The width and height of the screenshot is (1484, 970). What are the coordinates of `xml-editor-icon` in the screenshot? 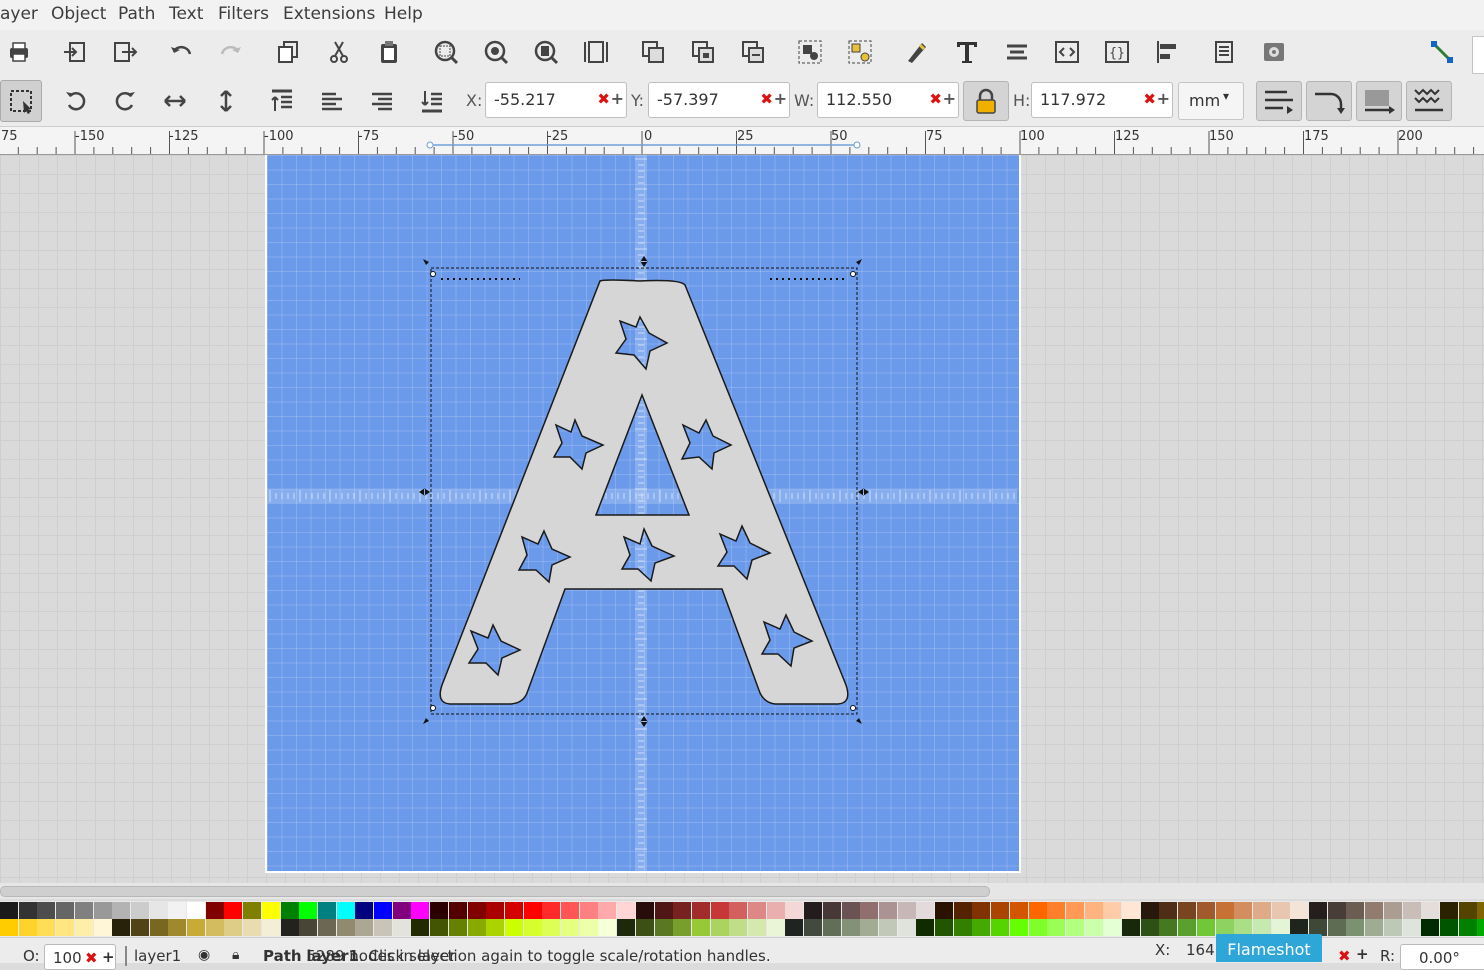 It's located at (1067, 52).